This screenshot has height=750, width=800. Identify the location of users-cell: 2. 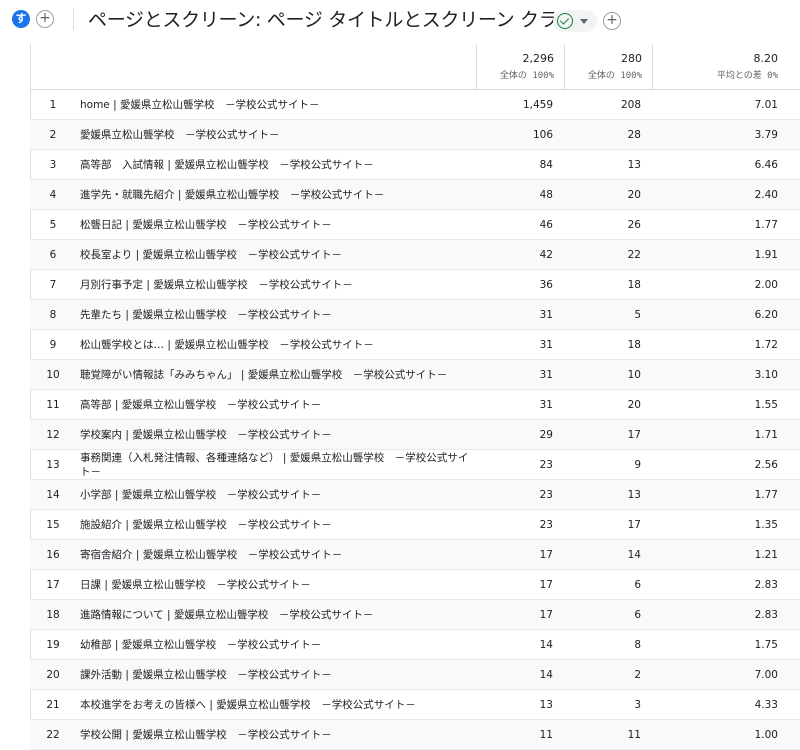
(637, 675).